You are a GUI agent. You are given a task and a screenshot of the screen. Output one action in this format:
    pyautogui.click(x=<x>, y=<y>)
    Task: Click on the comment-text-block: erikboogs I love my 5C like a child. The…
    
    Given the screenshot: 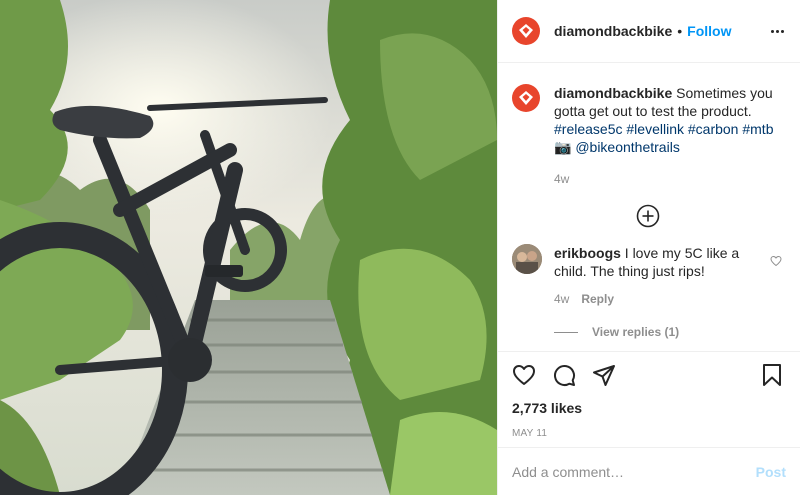 What is the action you would take?
    pyautogui.click(x=664, y=262)
    